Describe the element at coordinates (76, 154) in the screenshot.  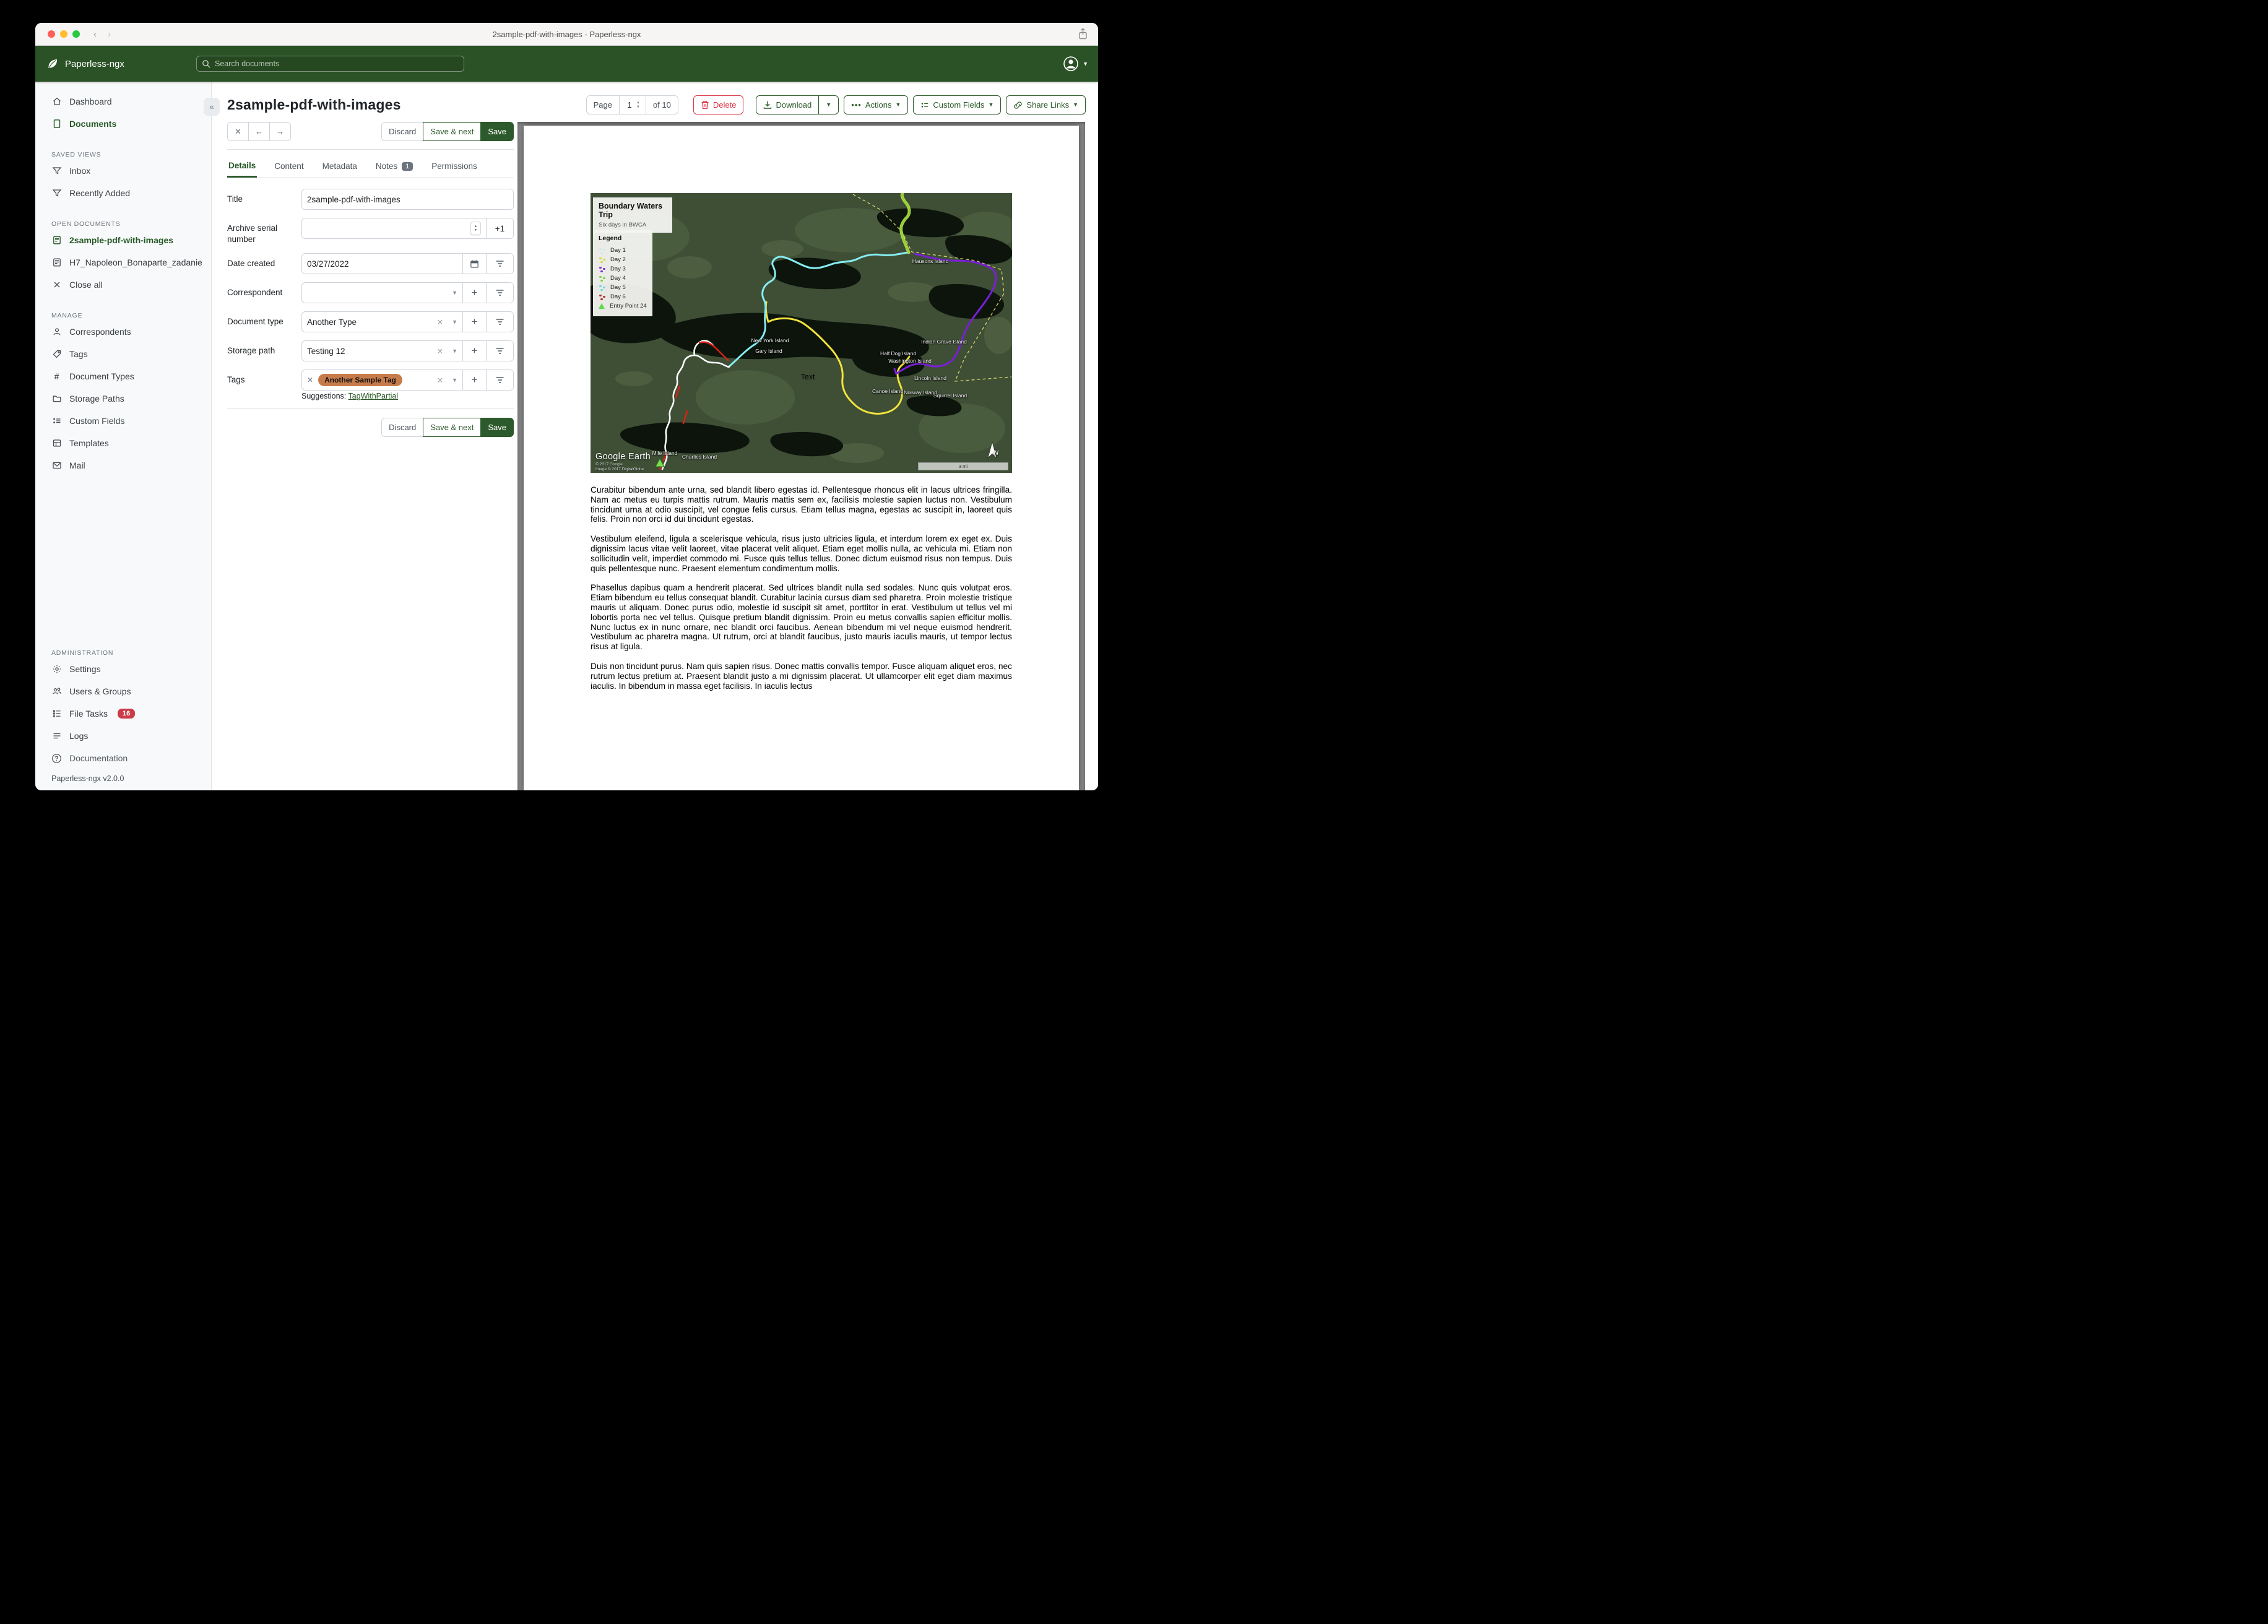
I see `sidebar-section-saved-views: SAVED VIEWS` at that location.